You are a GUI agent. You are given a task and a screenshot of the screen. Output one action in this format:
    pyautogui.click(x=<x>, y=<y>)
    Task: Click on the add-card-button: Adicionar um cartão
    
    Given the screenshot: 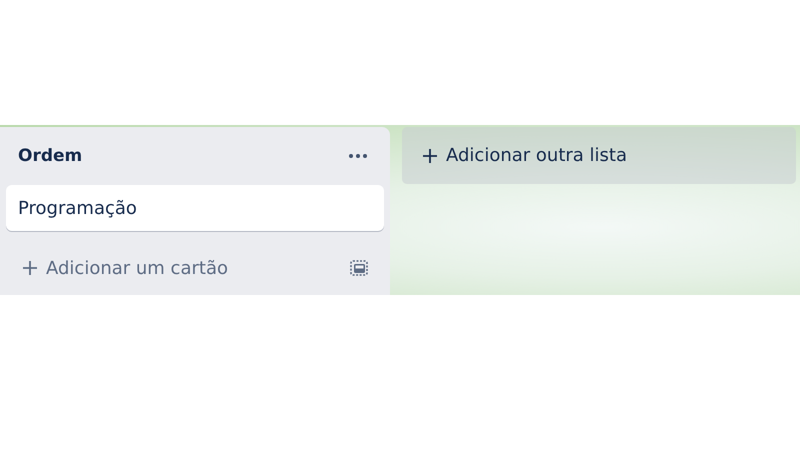 What is the action you would take?
    pyautogui.click(x=125, y=268)
    